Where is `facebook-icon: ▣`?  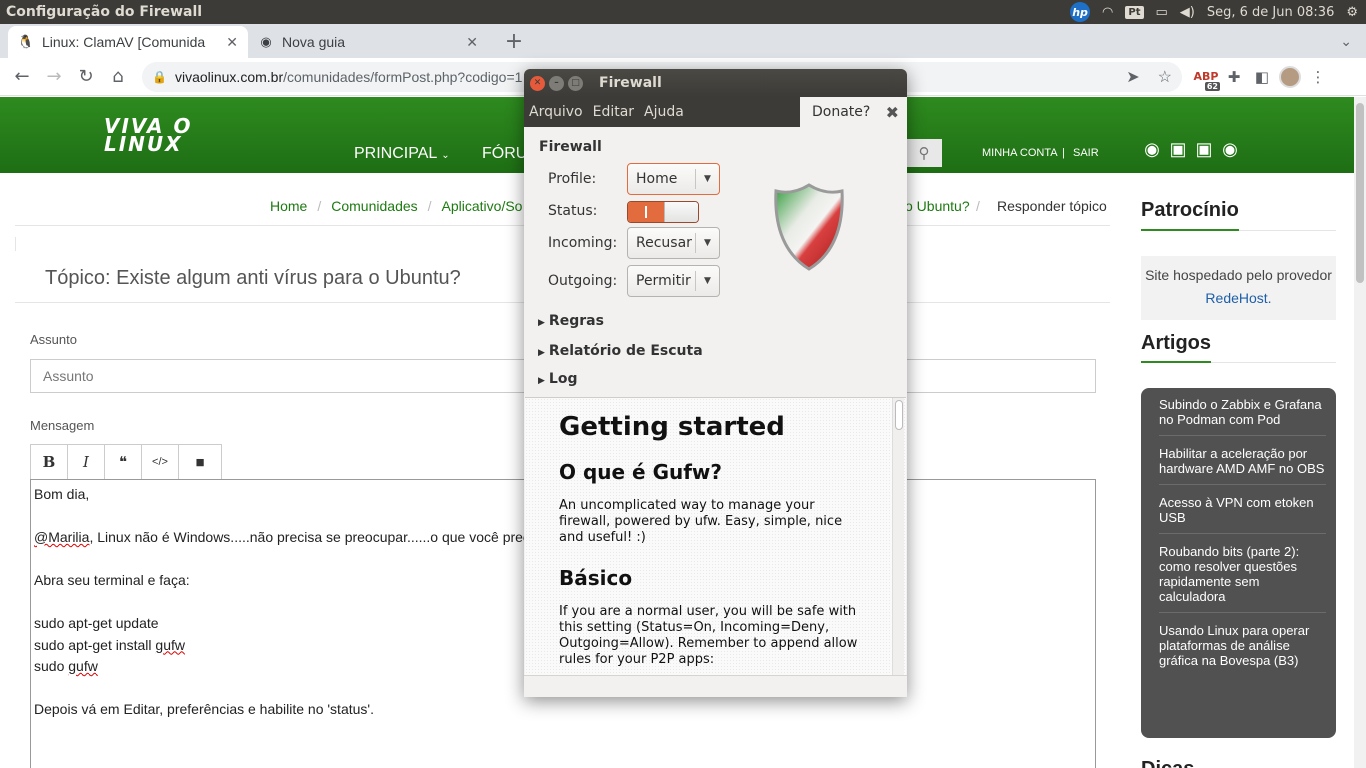 facebook-icon: ▣ is located at coordinates (1178, 149).